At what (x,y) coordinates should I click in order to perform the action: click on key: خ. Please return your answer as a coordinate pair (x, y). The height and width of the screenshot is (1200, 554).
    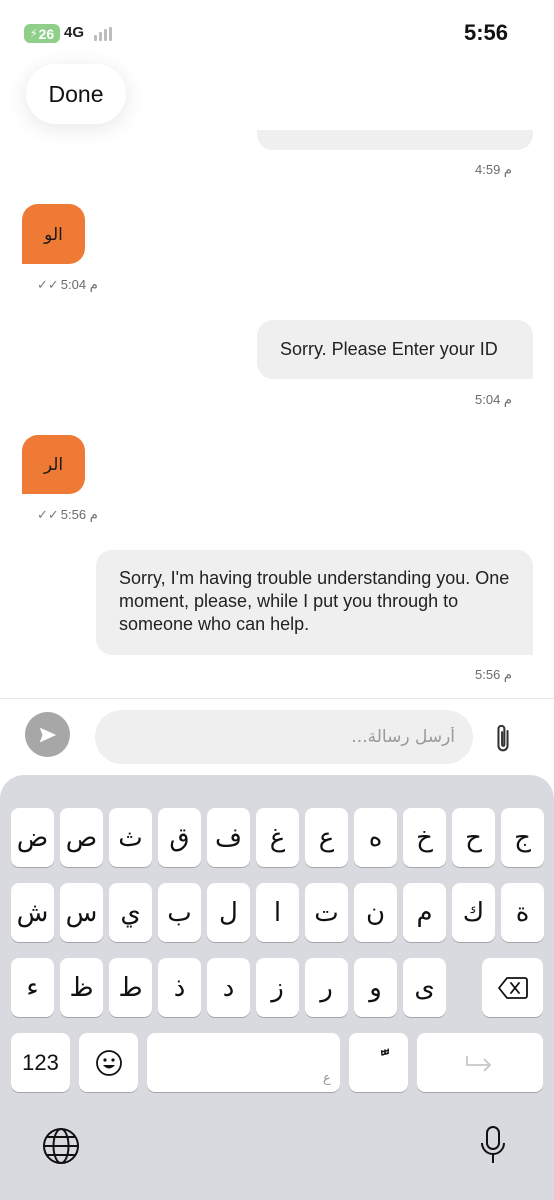
    Looking at the image, I should click on (424, 837).